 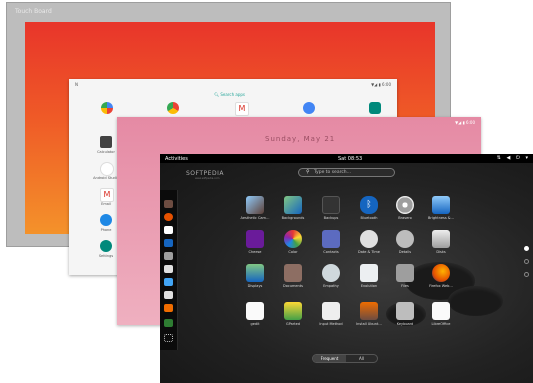 I want to click on android-status-bar: N ▼◢ ▮ 6:00, so click(x=233, y=84).